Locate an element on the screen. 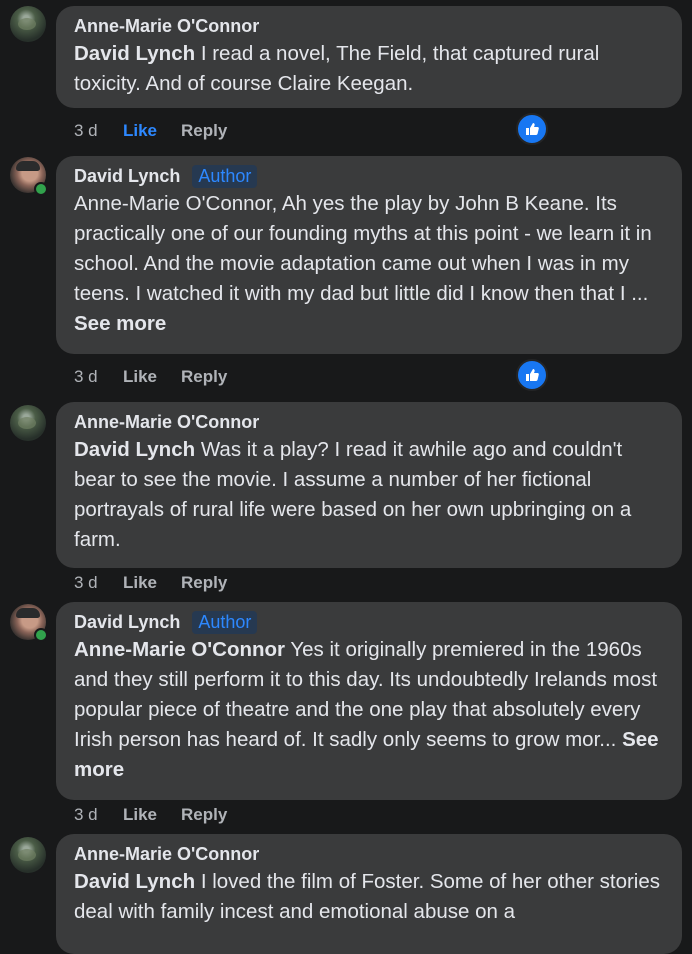 The height and width of the screenshot is (954, 692). mention-link: Anne-Marie O'Connor is located at coordinates (179, 649).